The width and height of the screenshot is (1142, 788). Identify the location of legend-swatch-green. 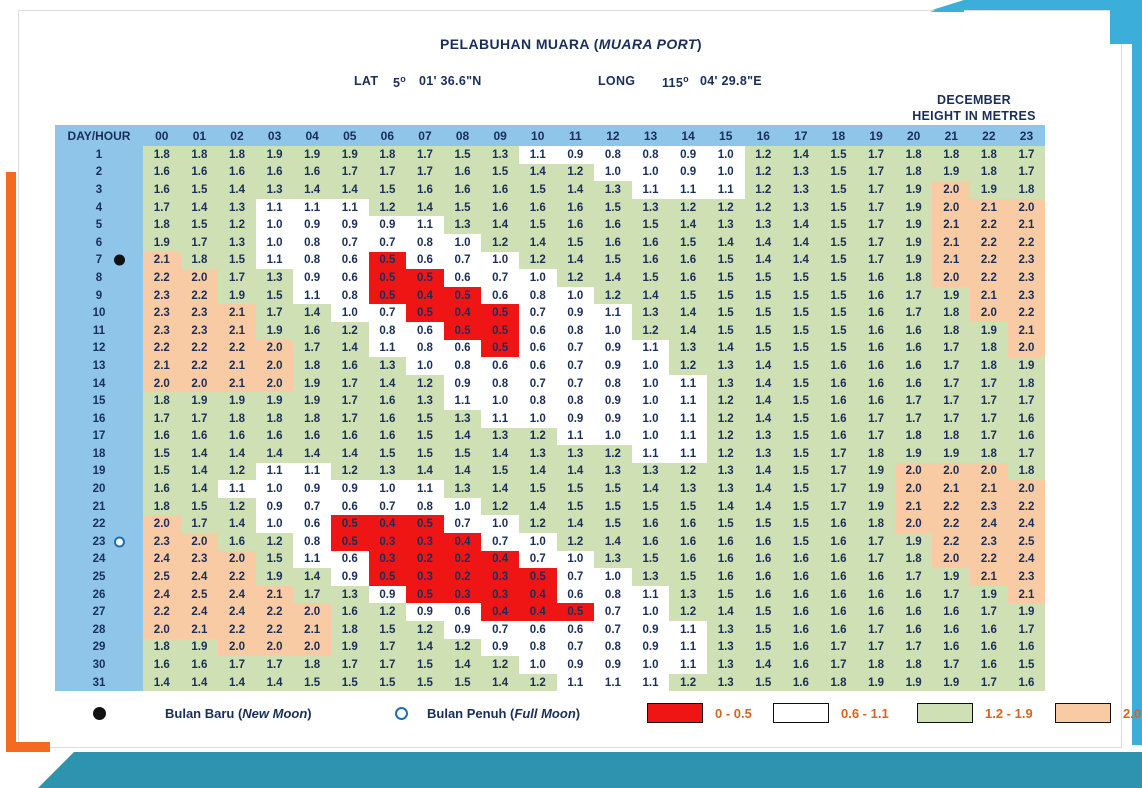
(945, 713).